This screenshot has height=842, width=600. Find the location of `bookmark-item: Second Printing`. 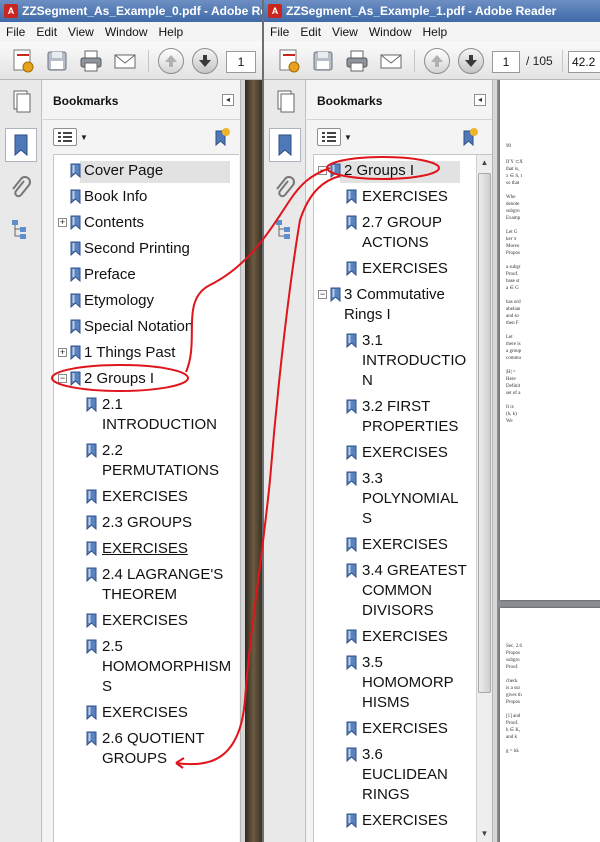

bookmark-item: Second Printing is located at coordinates (146, 252).